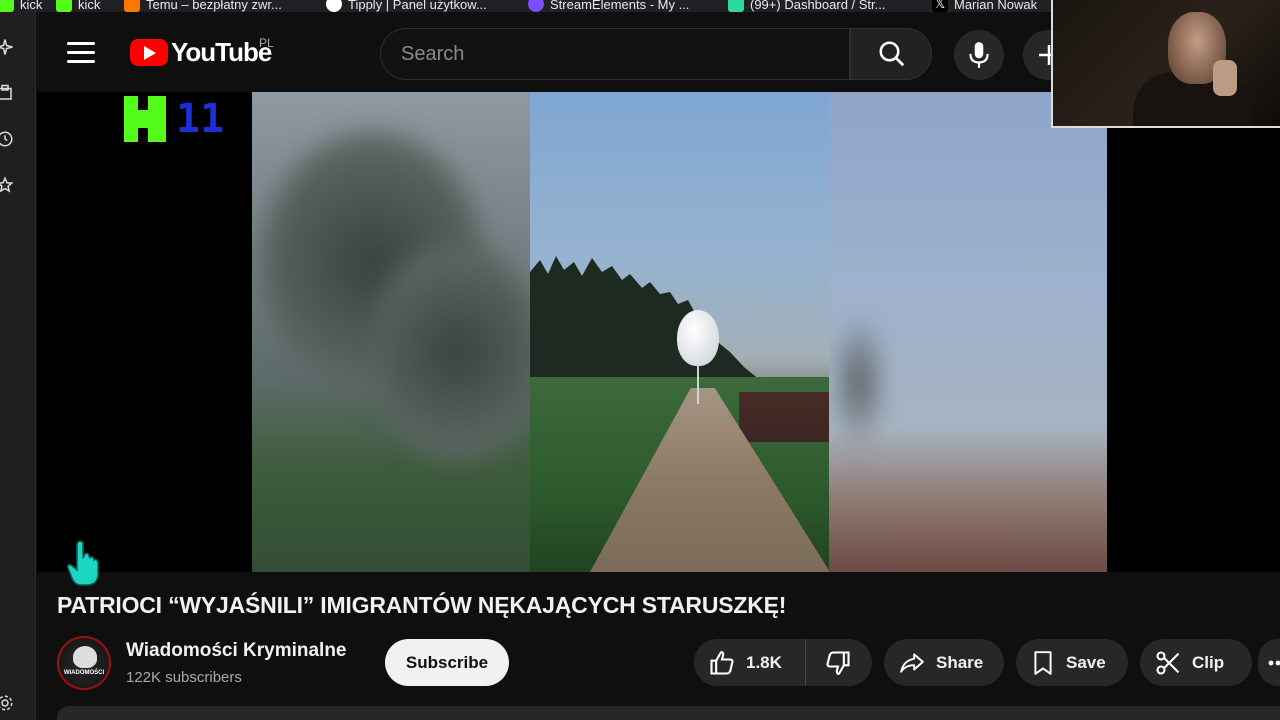  I want to click on bookmark-icon, so click(1043, 662).